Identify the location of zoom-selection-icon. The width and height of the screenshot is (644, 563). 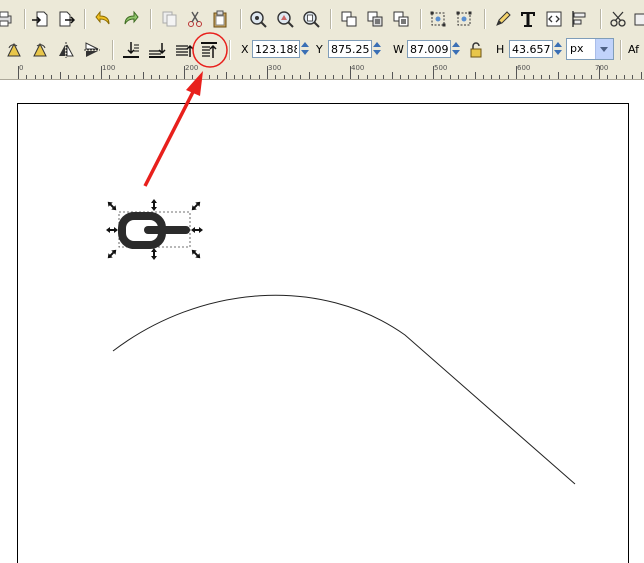
(258, 19).